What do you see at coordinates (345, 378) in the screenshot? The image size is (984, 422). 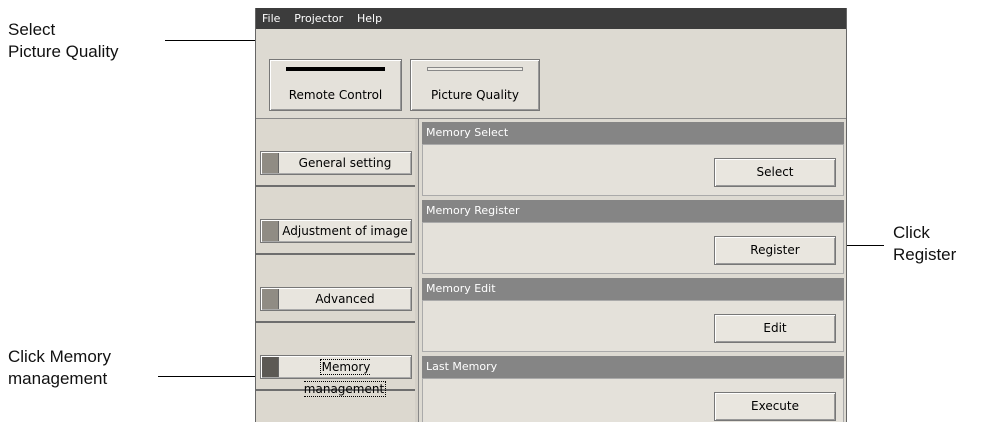 I see `sidebar-item-label: Memory management` at bounding box center [345, 378].